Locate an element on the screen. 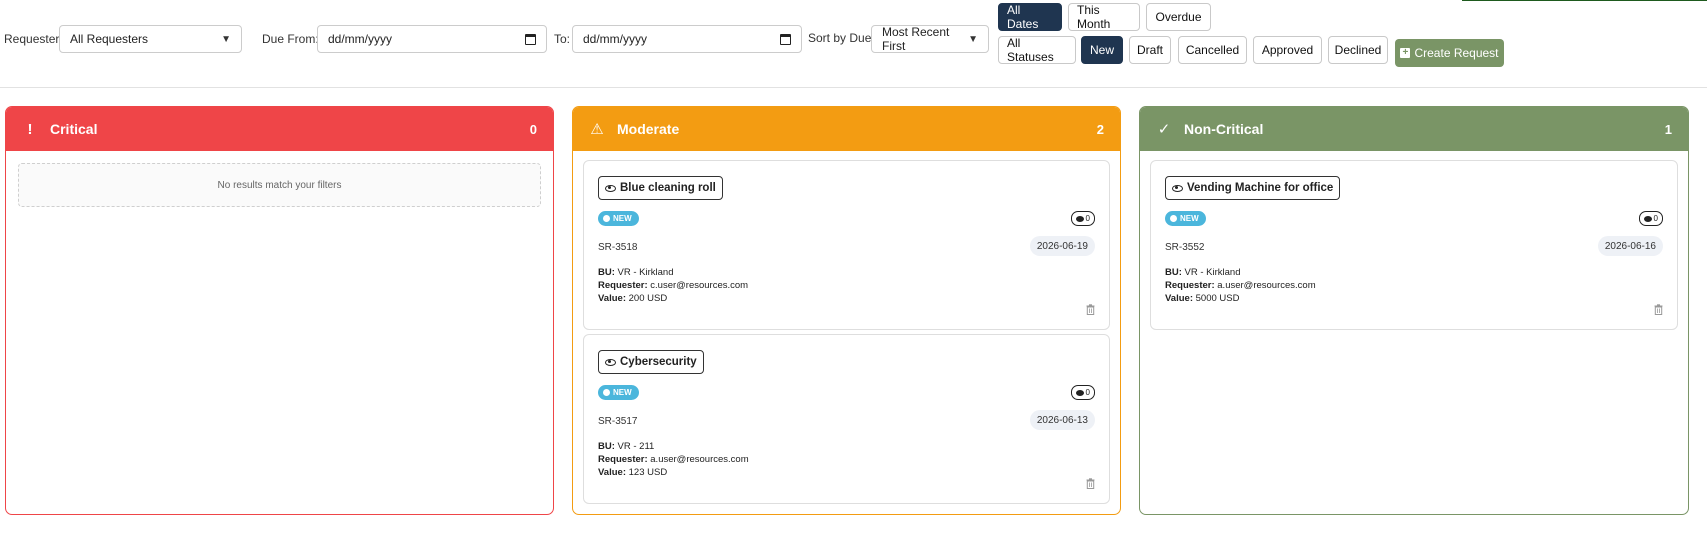 Image resolution: width=1707 pixels, height=536 pixels. requester-row: Requester: c.user@resources.com is located at coordinates (673, 285).